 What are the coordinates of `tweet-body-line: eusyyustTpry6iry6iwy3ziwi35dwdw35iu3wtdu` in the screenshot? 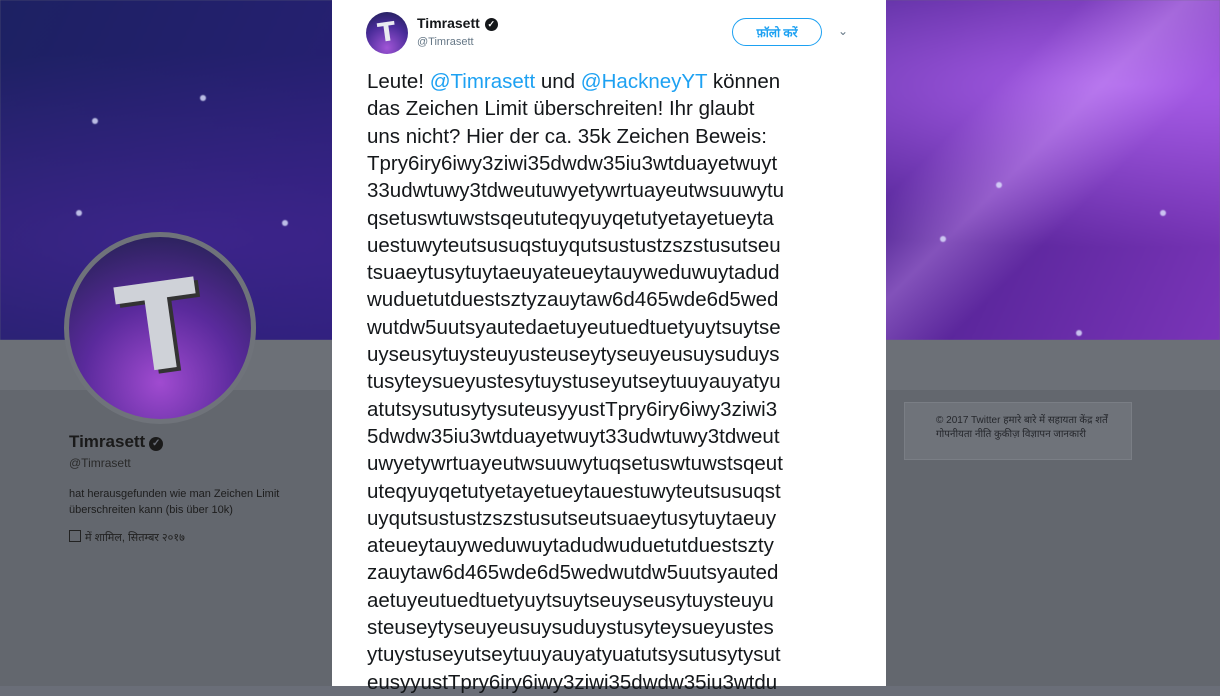 It's located at (572, 682).